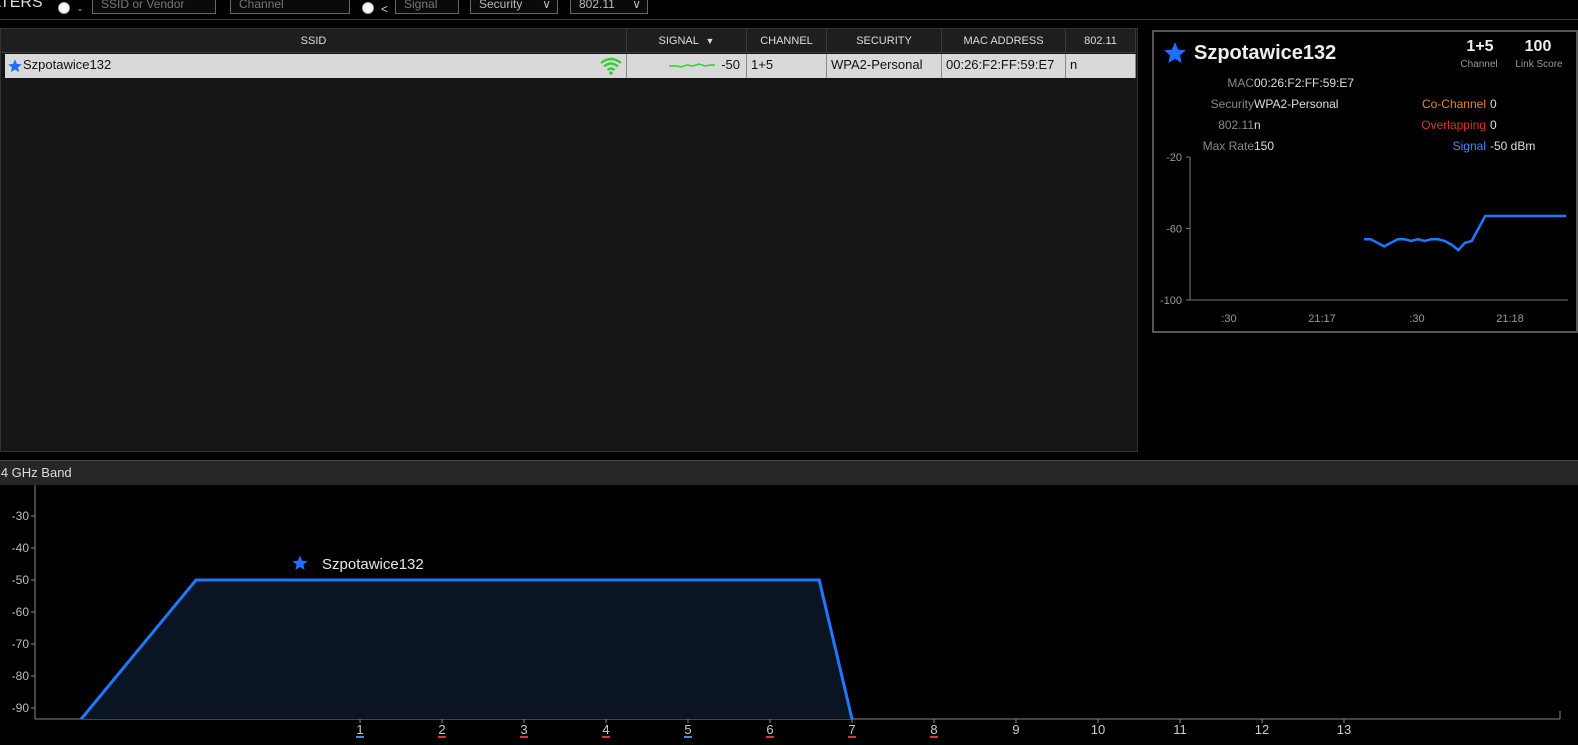 The width and height of the screenshot is (1578, 745). Describe the element at coordinates (1098, 729) in the screenshot. I see `x-tick-label: 10` at that location.